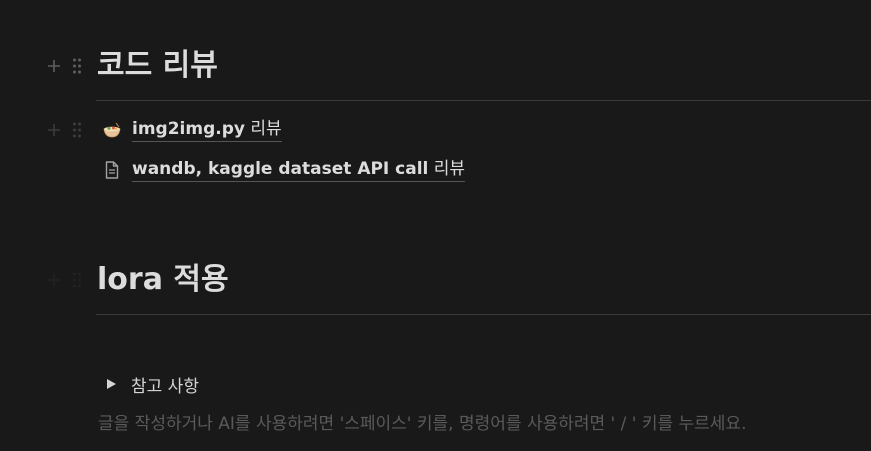 Image resolution: width=871 pixels, height=451 pixels. Describe the element at coordinates (299, 170) in the screenshot. I see `page-link-title: wandb, kaggle dataset API call 리뷰` at that location.